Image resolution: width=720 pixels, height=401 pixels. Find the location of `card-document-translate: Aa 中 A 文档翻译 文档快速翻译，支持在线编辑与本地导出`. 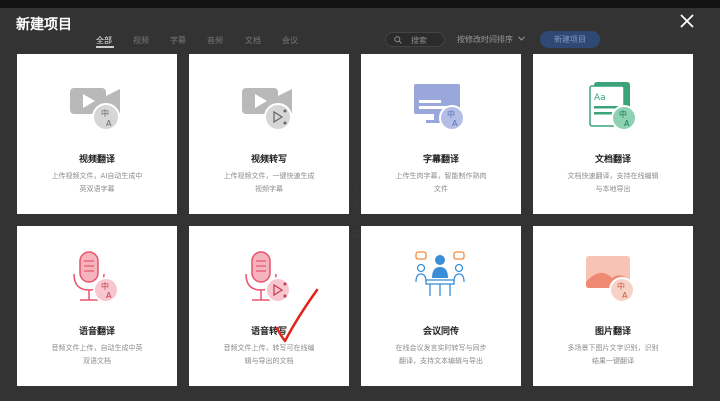

card-document-translate: Aa 中 A 文档翻译 文档快速翻译，支持在线编辑与本地导出 is located at coordinates (613, 134).